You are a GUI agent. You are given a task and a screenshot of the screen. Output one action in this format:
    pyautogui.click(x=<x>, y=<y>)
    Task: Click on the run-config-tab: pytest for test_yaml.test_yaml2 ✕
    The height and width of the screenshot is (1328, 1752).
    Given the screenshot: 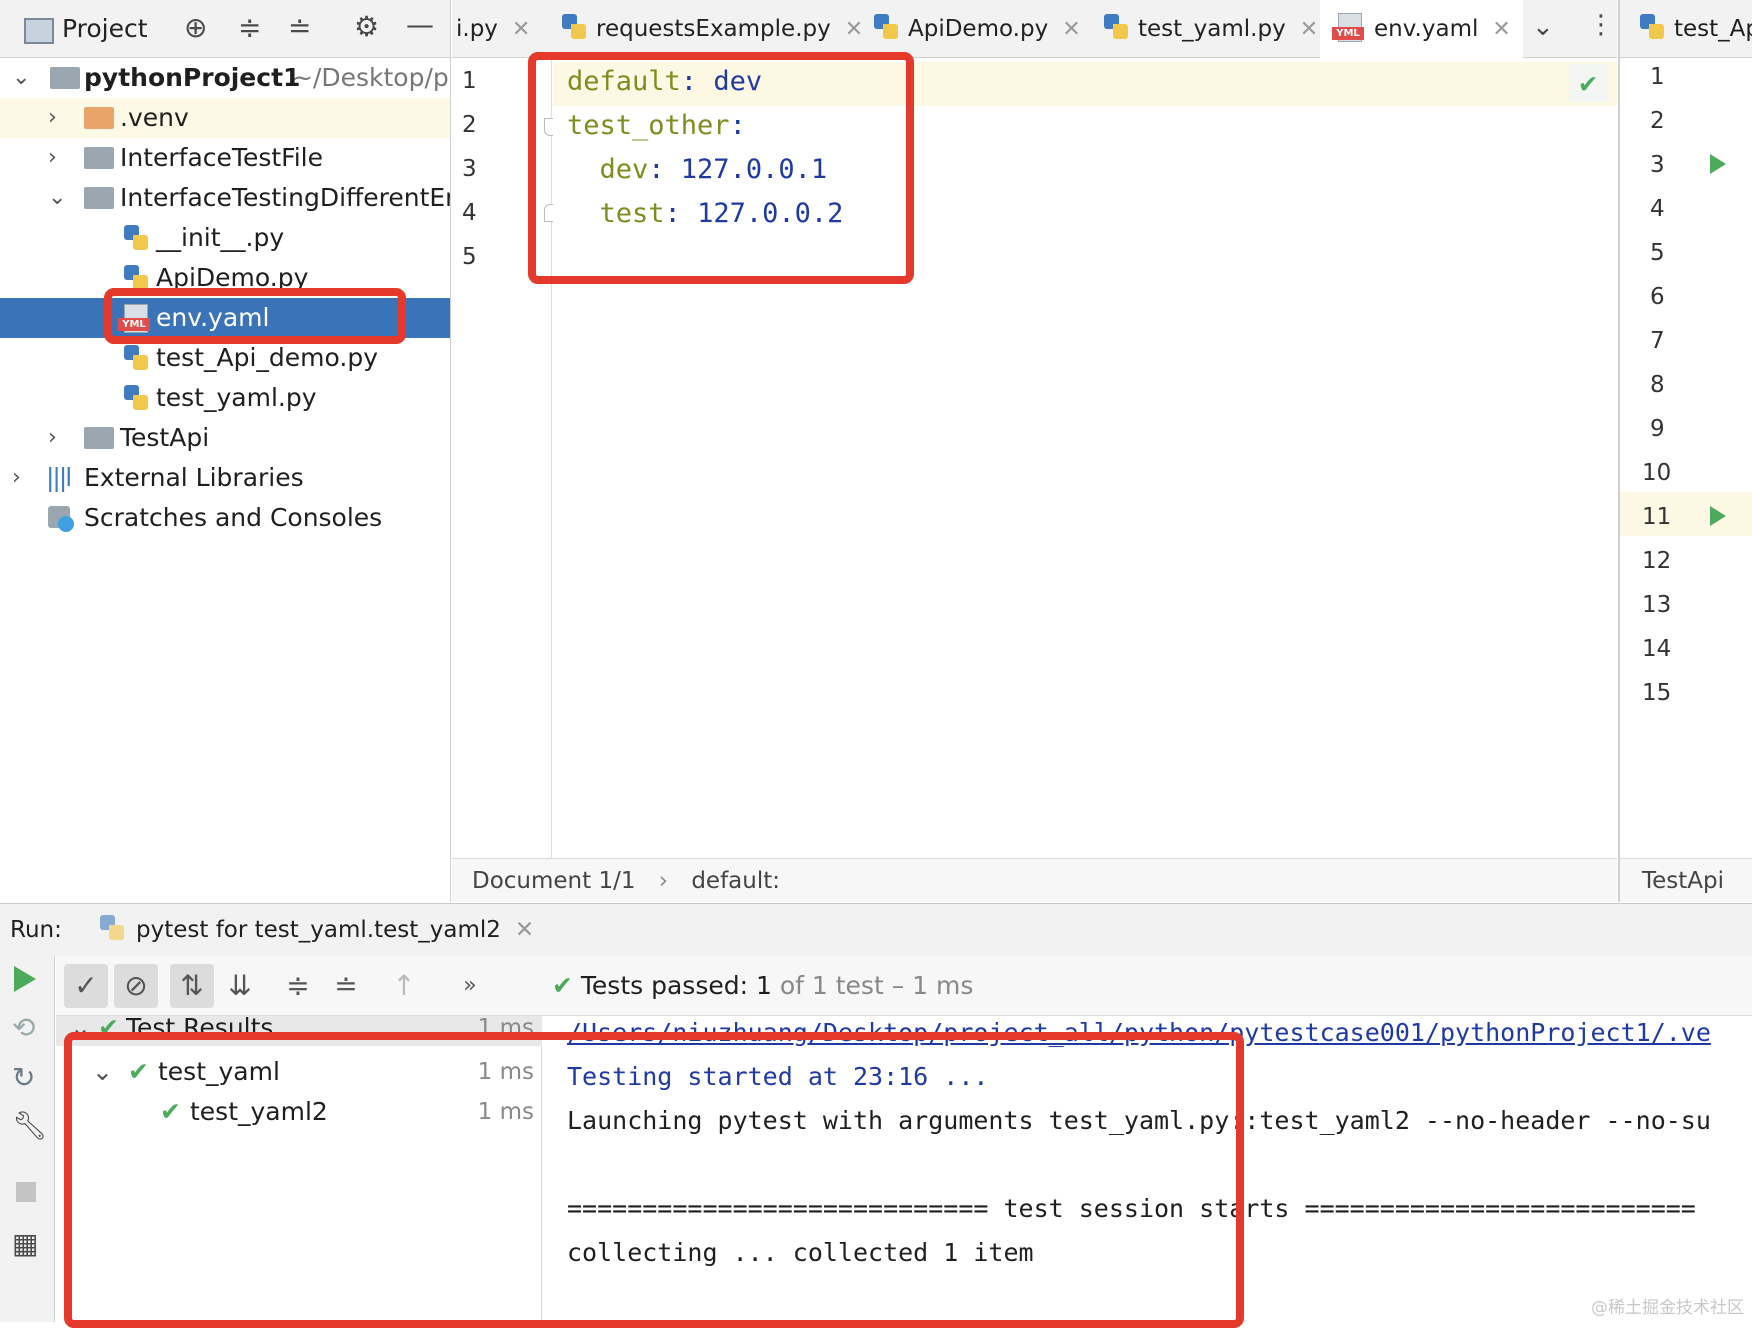 What is the action you would take?
    pyautogui.click(x=315, y=932)
    